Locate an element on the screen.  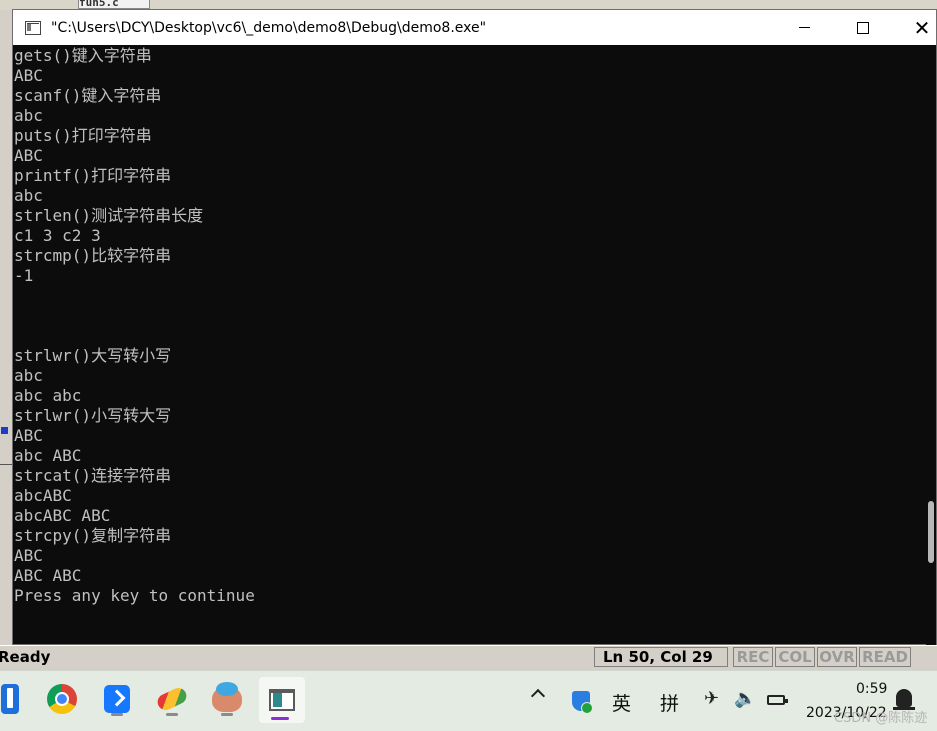
console-line: strcat()连接字符串 is located at coordinates (93, 475).